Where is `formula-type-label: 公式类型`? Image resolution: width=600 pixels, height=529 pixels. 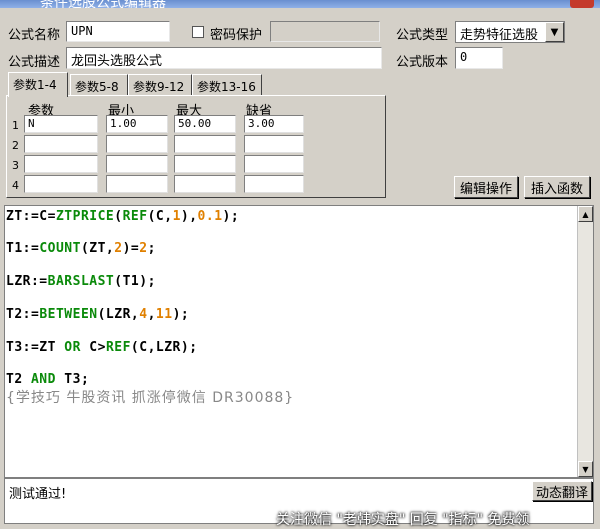 formula-type-label: 公式类型 is located at coordinates (422, 35).